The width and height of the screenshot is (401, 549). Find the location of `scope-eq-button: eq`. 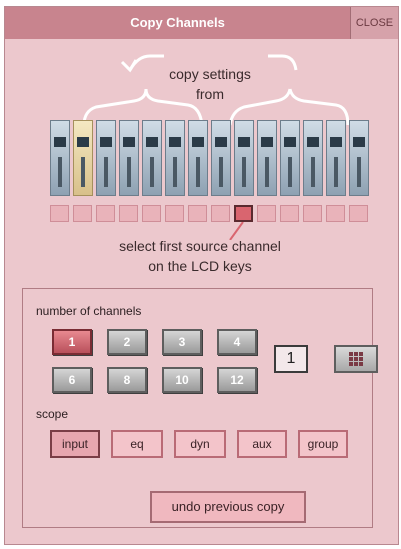

scope-eq-button: eq is located at coordinates (137, 444).